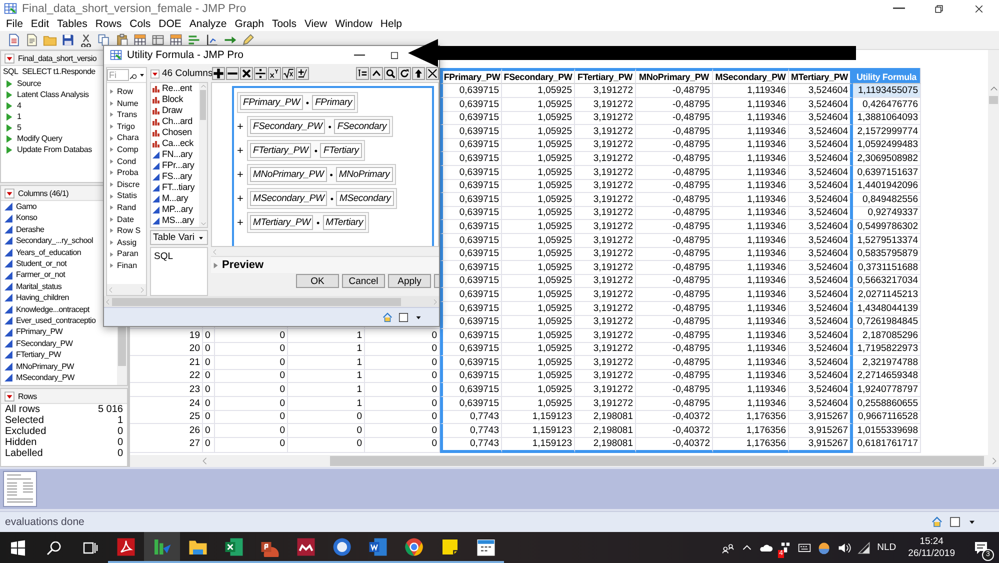  Describe the element at coordinates (284, 24) in the screenshot. I see `menu-item: Tools` at that location.